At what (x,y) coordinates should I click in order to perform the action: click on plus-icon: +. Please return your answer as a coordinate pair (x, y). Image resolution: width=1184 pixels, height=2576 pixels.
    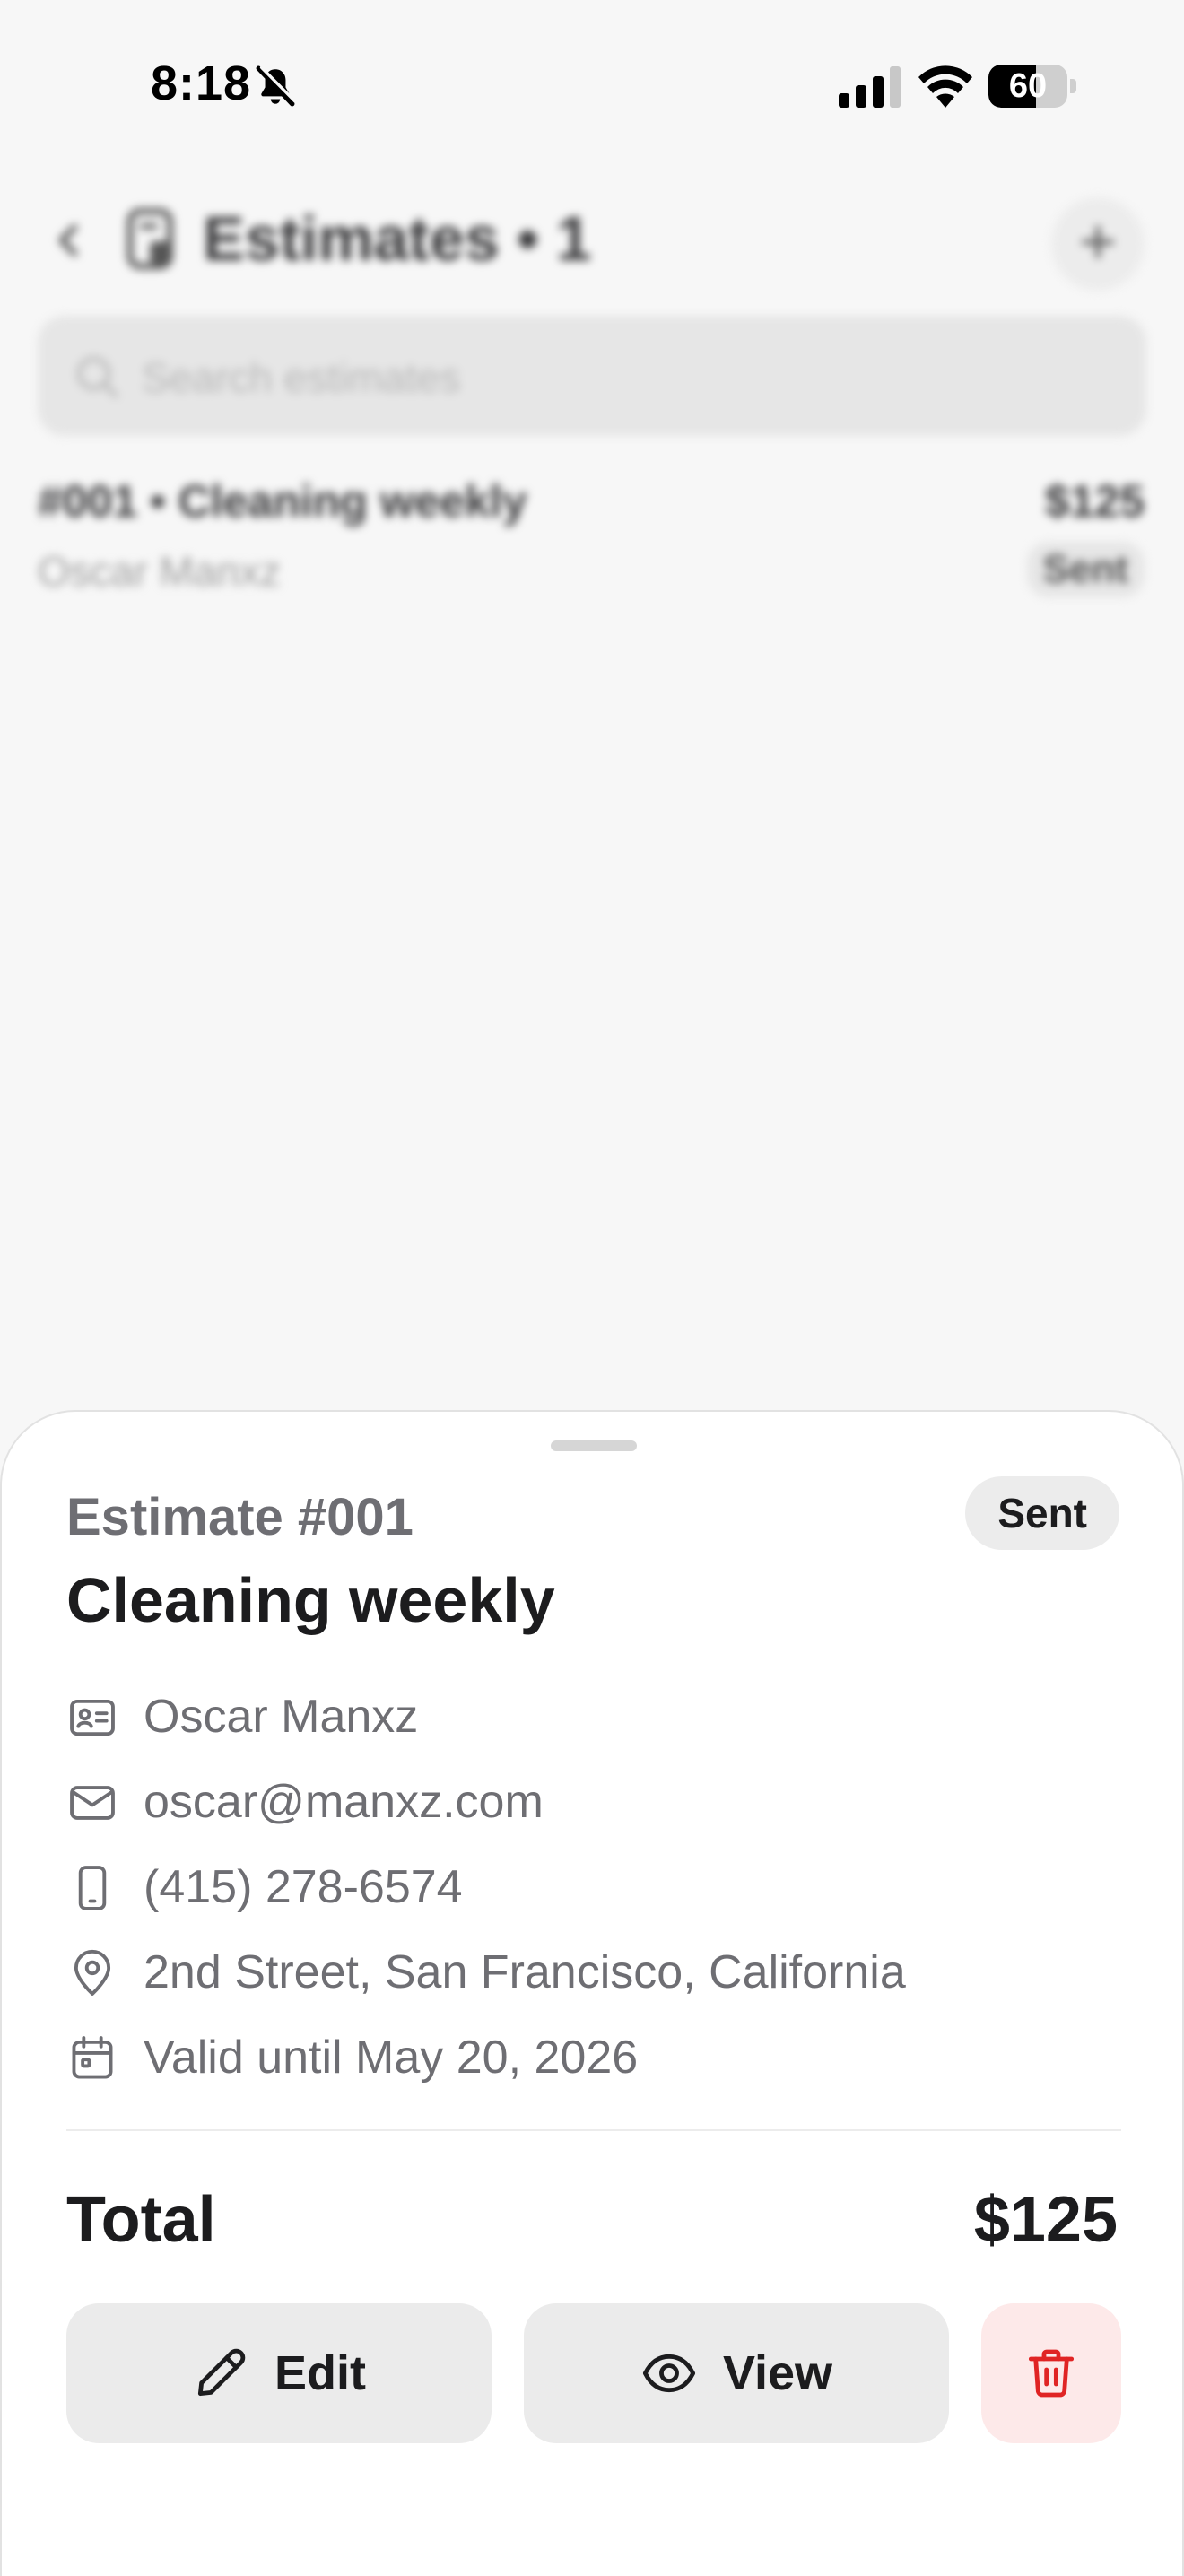
    Looking at the image, I should click on (1098, 242).